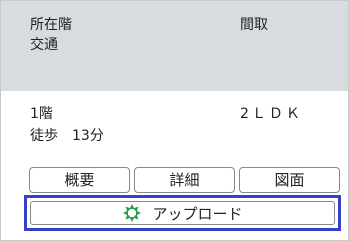  What do you see at coordinates (51, 25) in the screenshot?
I see `header-floor-label: 所在階` at bounding box center [51, 25].